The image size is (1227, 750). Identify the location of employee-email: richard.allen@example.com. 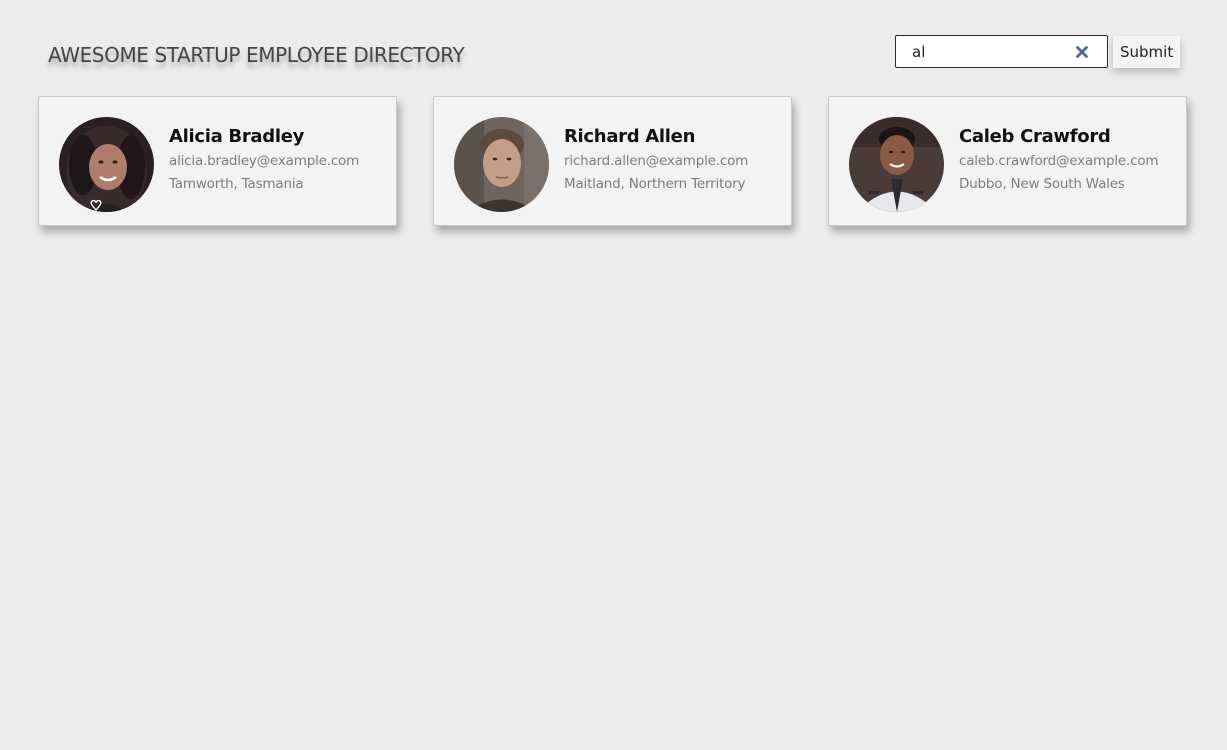
(656, 161).